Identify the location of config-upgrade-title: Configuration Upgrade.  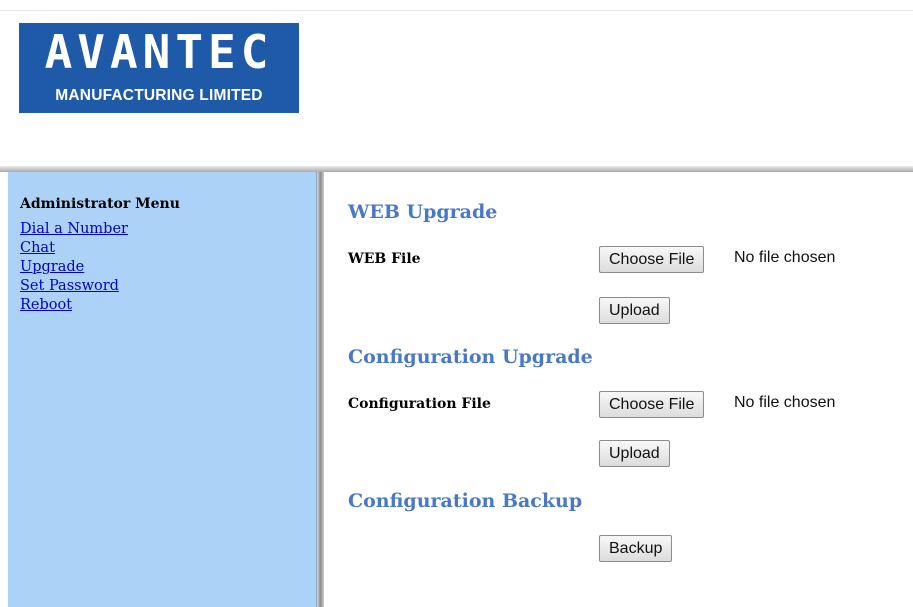
(470, 357).